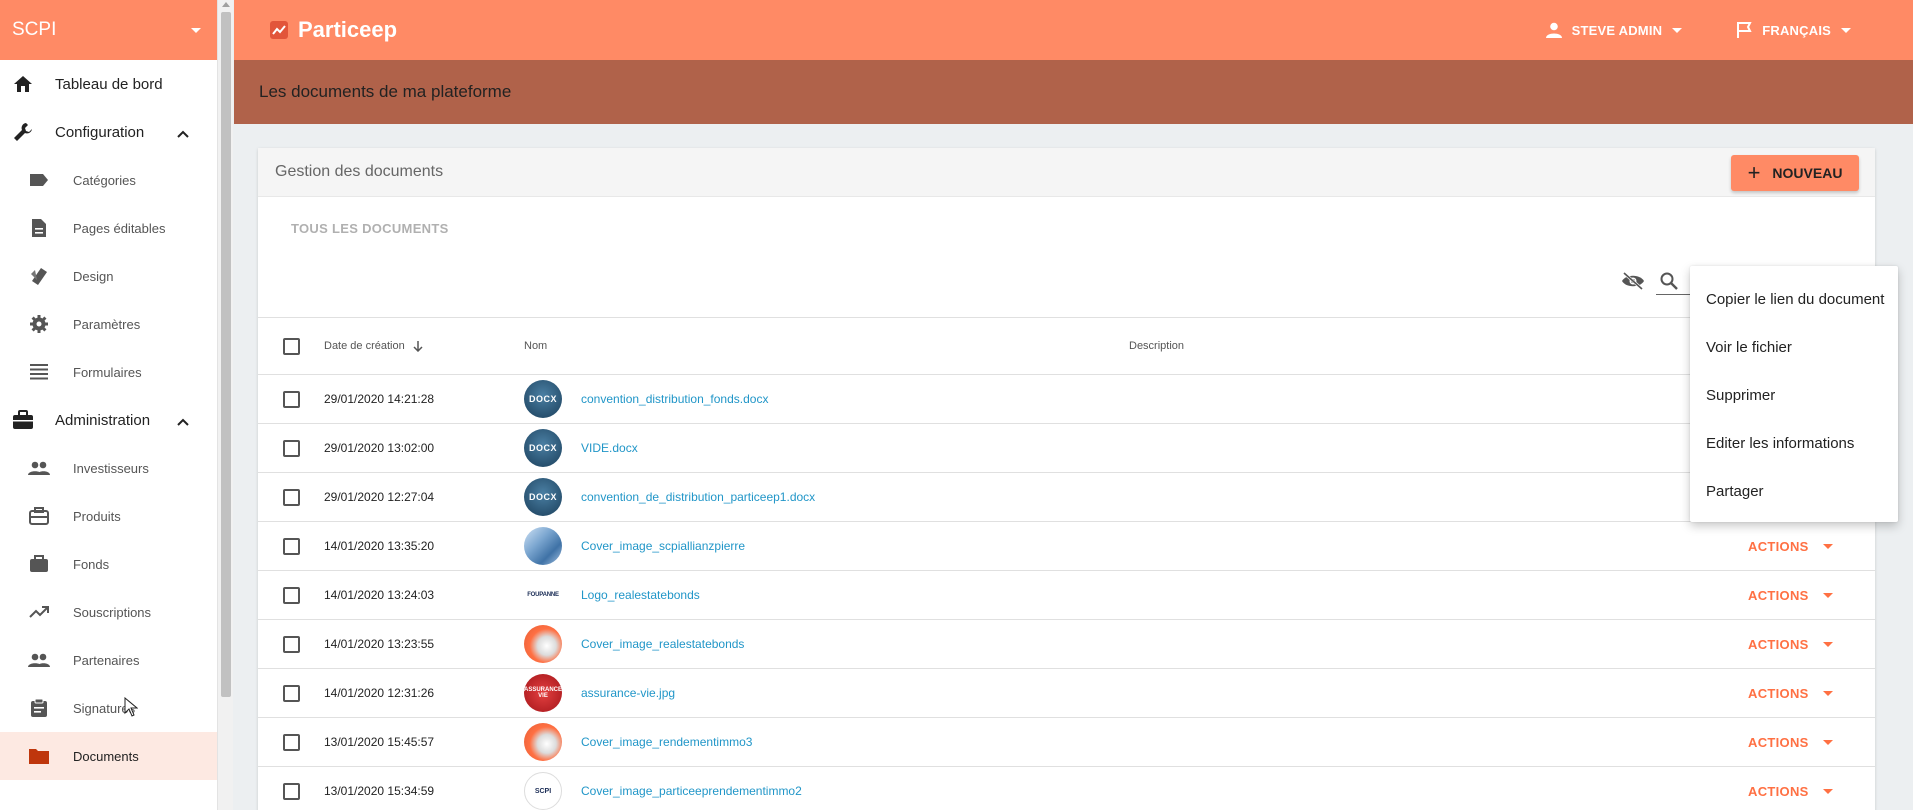 Image resolution: width=1913 pixels, height=810 pixels. I want to click on file-thumbnail: FOUPANNE, so click(543, 595).